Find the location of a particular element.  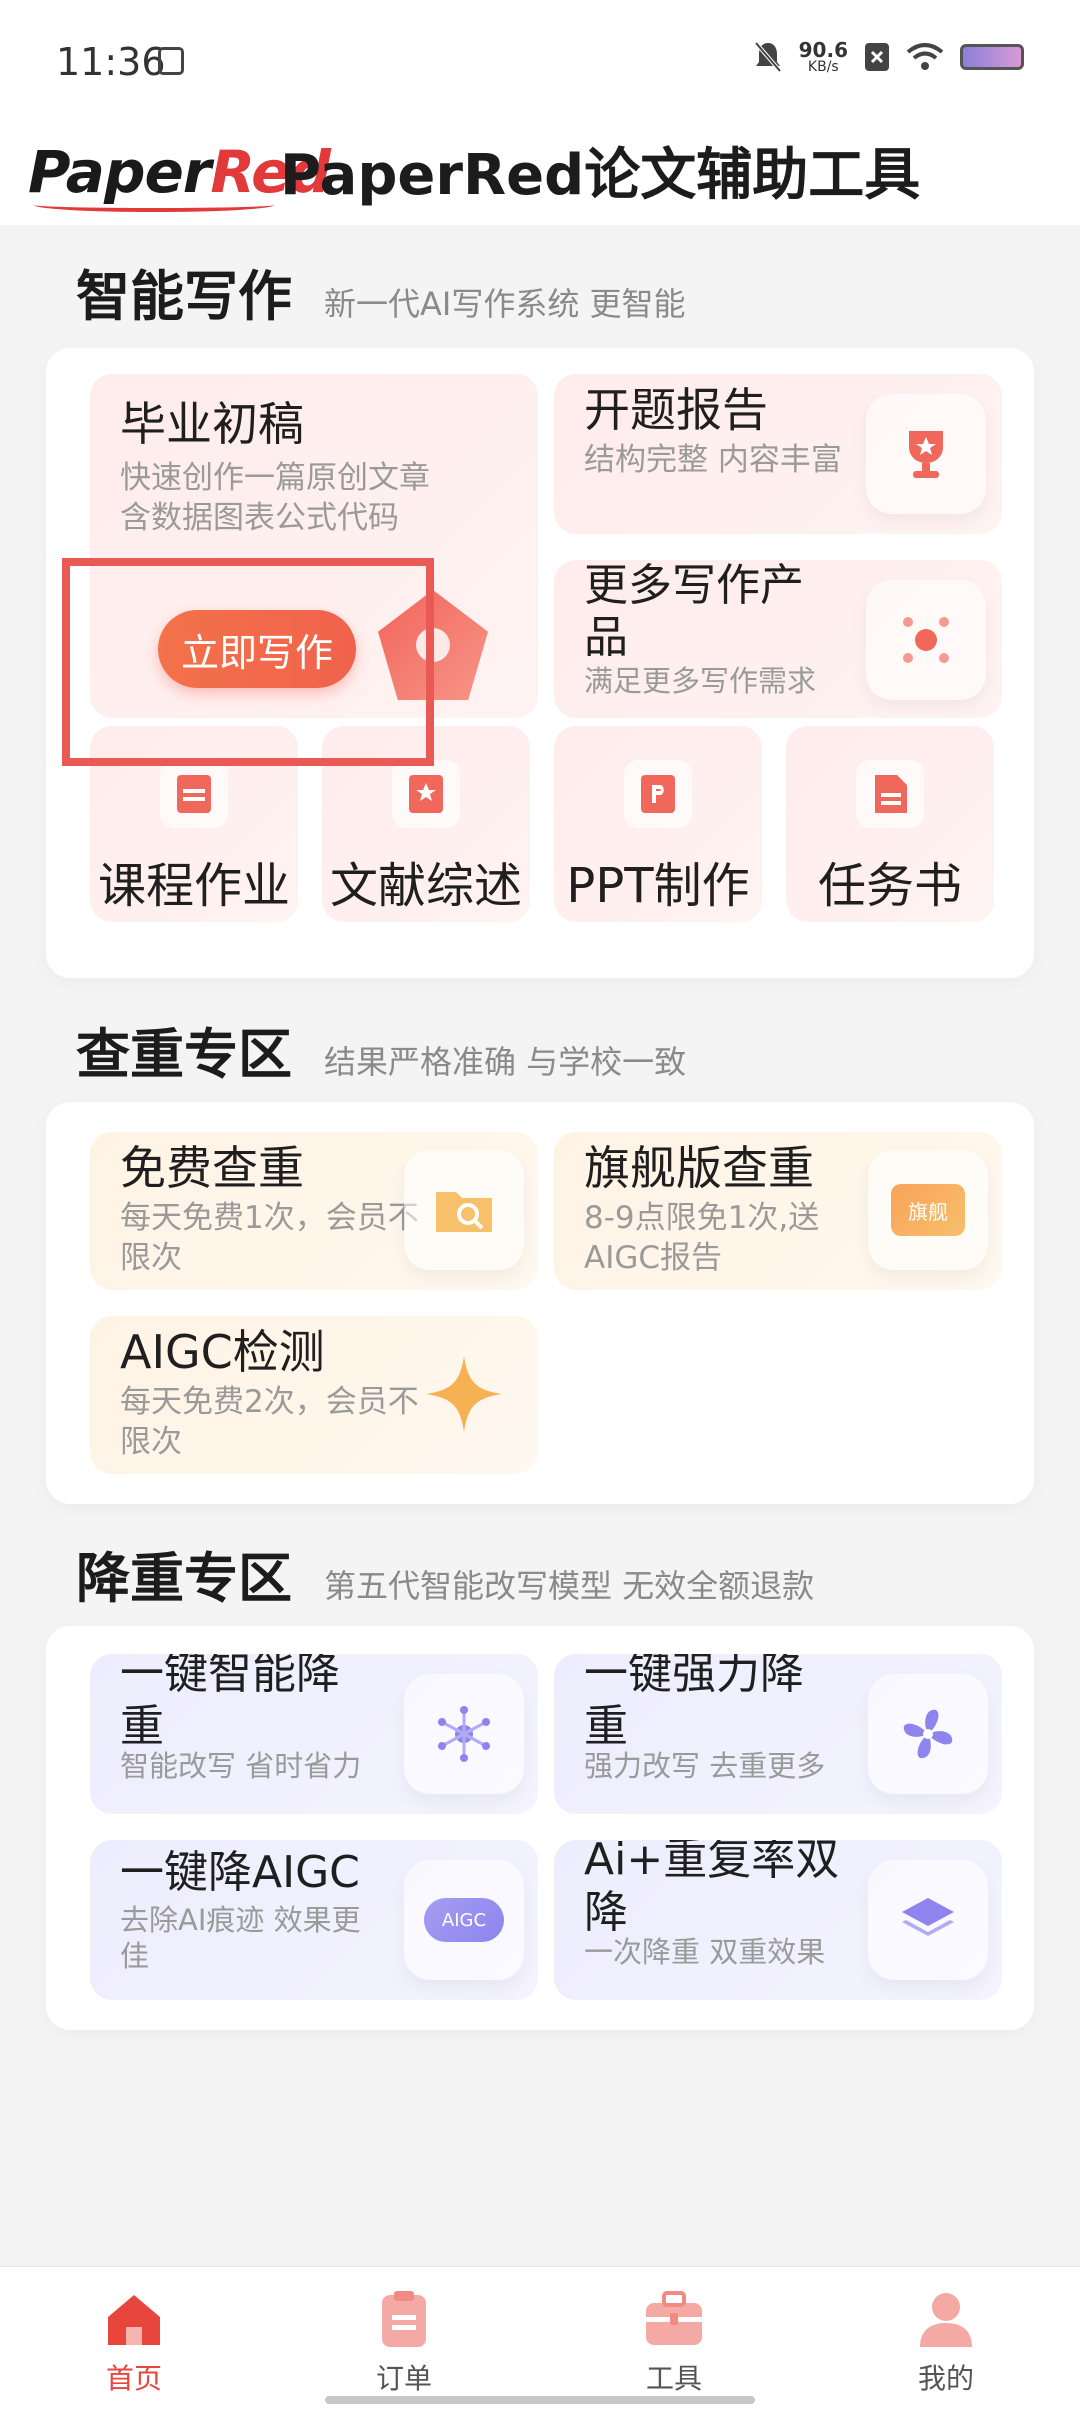

card-desc: 8-9点限免1次,送AIGC报告 is located at coordinates (702, 1238).